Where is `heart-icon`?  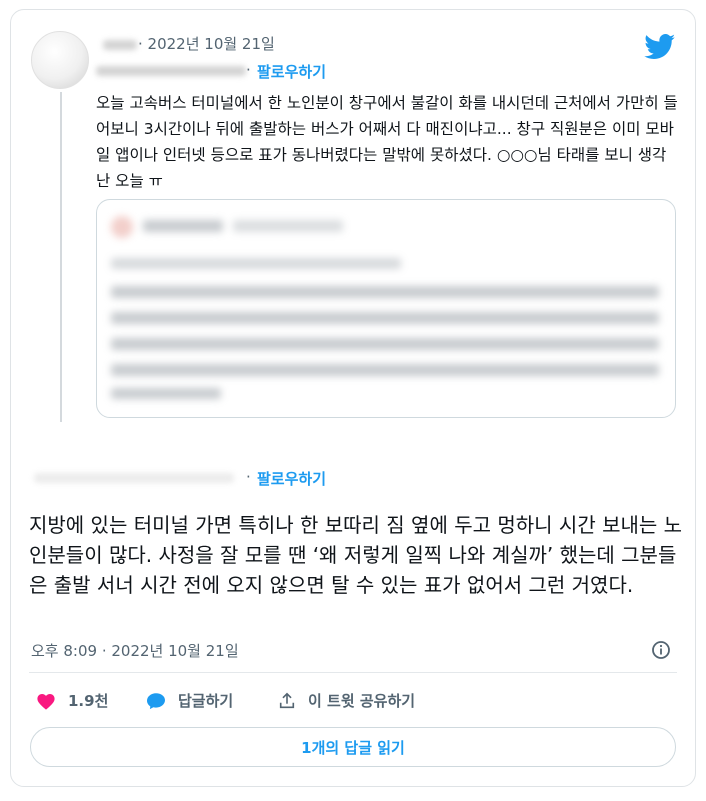
heart-icon is located at coordinates (46, 701).